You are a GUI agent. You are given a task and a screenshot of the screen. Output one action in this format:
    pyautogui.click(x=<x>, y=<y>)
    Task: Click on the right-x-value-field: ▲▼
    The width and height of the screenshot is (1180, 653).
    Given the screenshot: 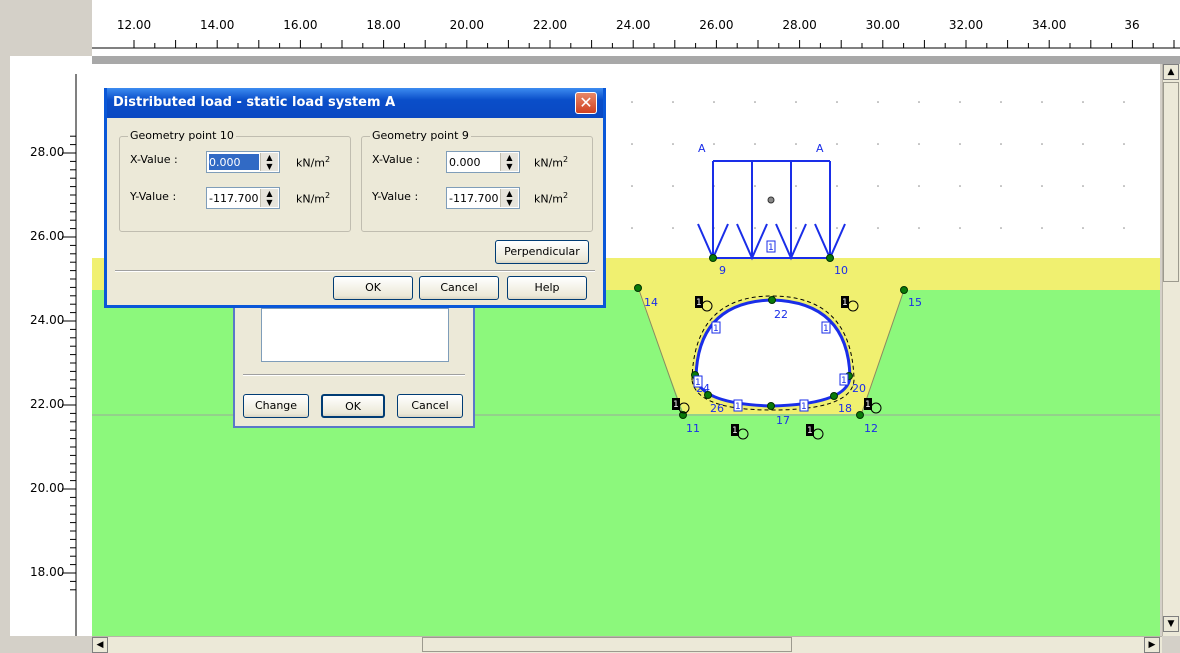 What is the action you would take?
    pyautogui.click(x=483, y=162)
    